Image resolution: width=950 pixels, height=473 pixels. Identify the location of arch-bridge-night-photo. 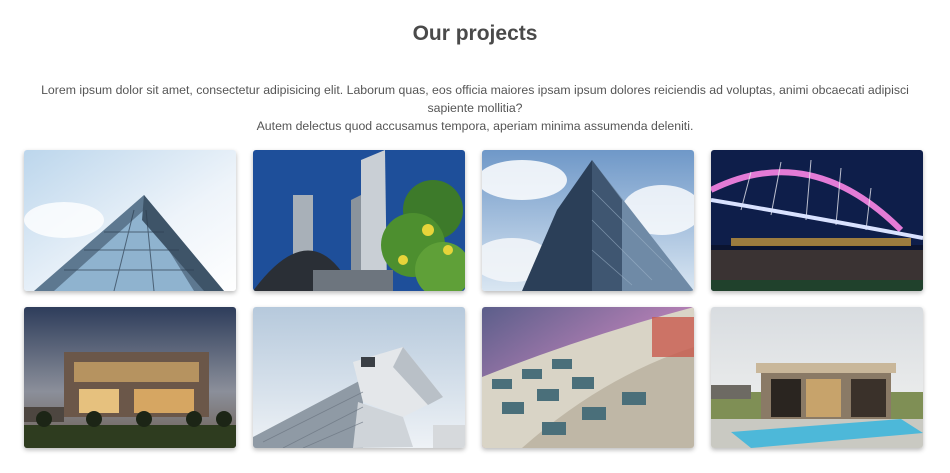
(817, 220).